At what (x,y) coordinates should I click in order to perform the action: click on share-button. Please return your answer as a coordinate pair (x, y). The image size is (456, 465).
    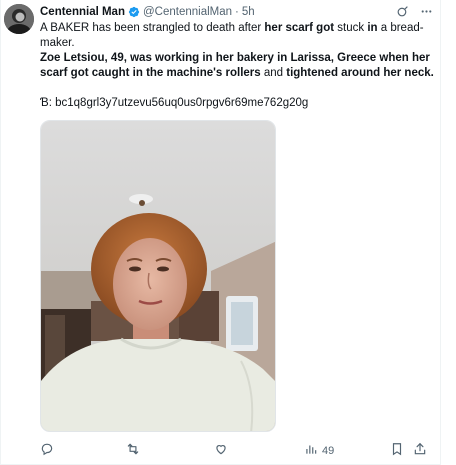
    Looking at the image, I should click on (420, 450).